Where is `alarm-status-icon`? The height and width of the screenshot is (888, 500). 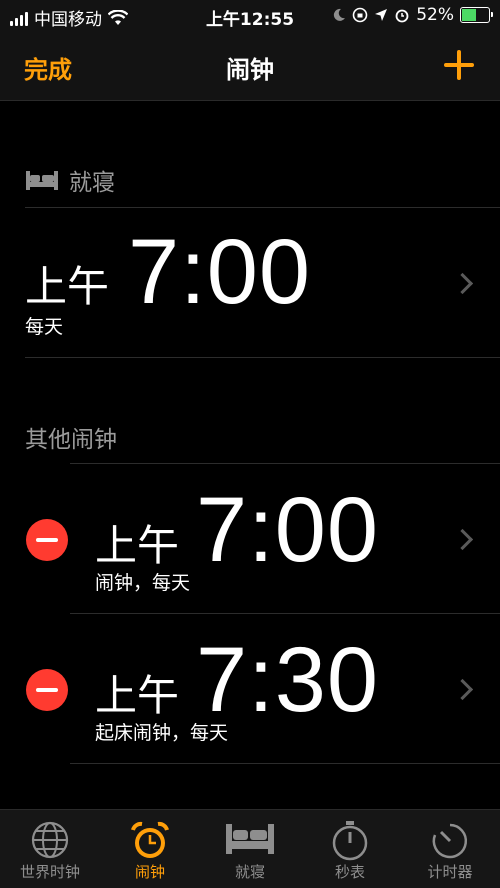
alarm-status-icon is located at coordinates (402, 16).